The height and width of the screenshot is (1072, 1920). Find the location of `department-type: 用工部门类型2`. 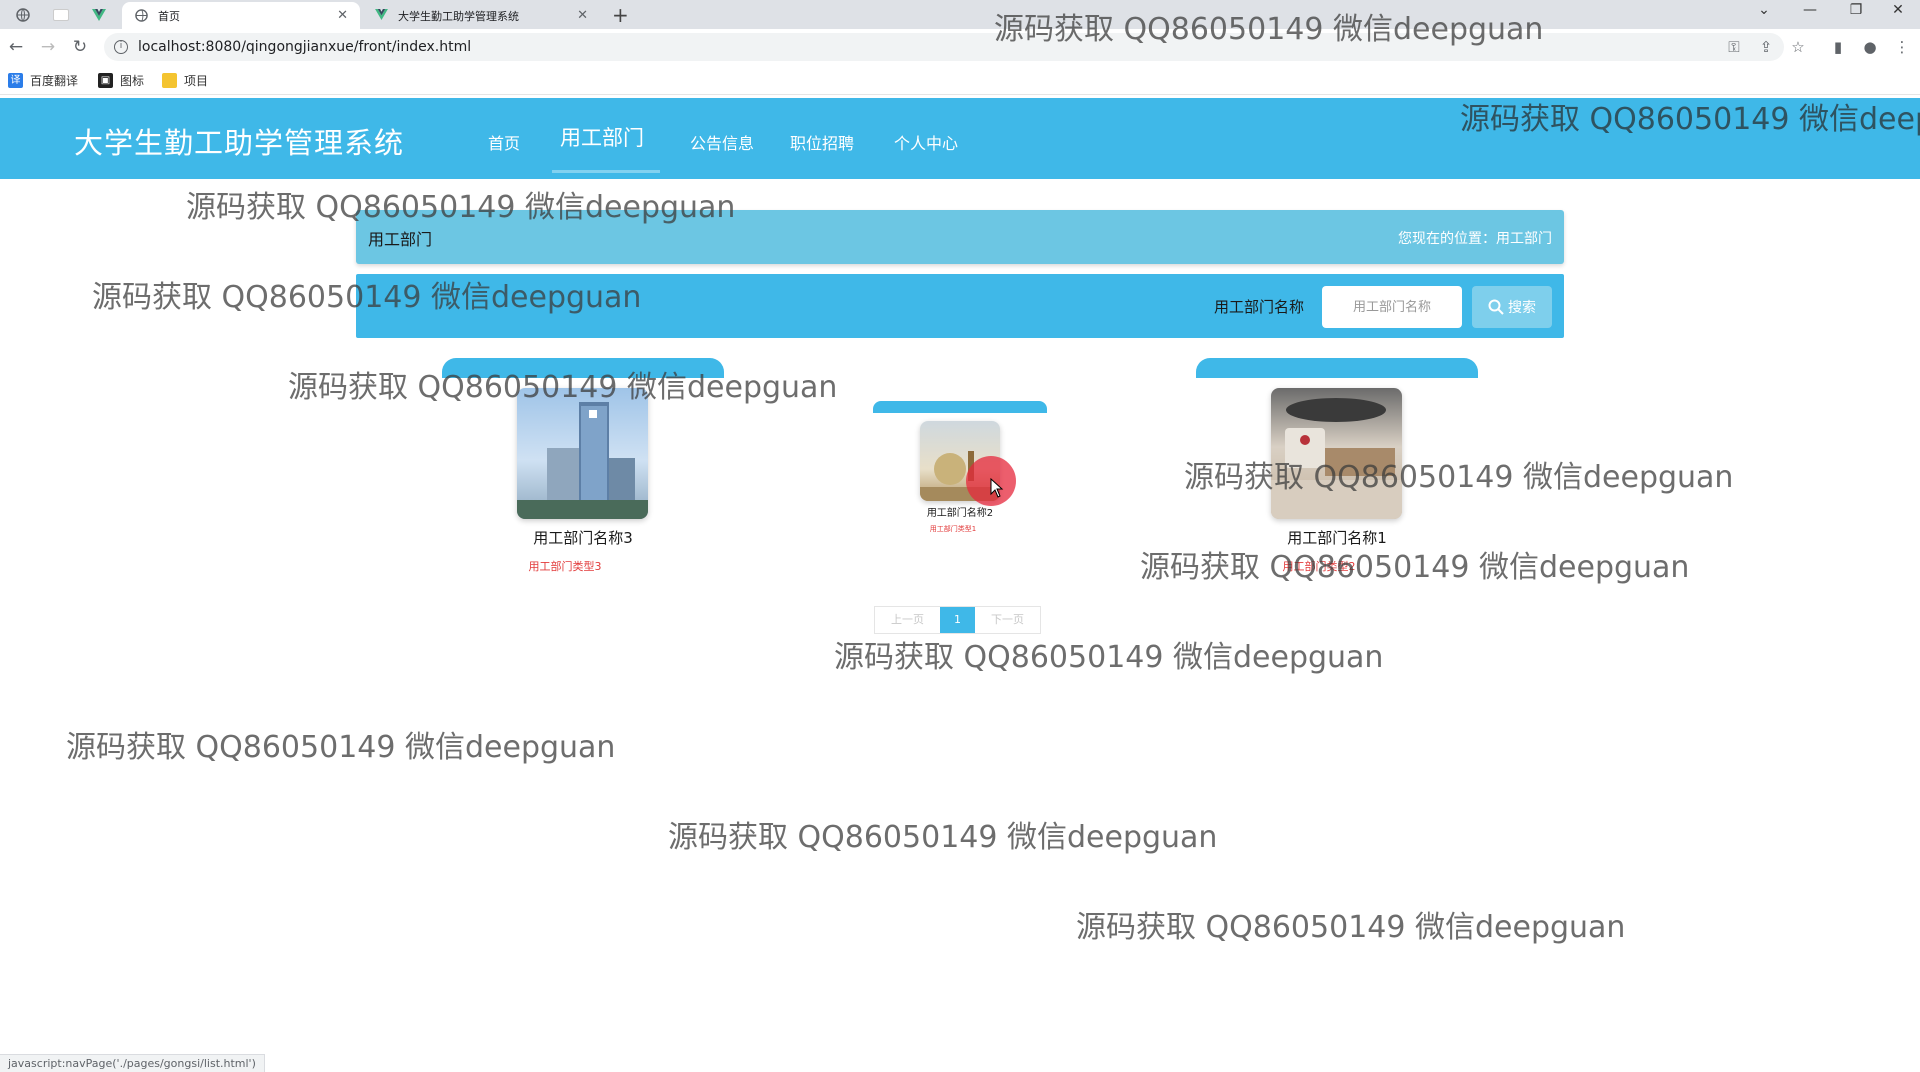

department-type: 用工部门类型2 is located at coordinates (1319, 566).